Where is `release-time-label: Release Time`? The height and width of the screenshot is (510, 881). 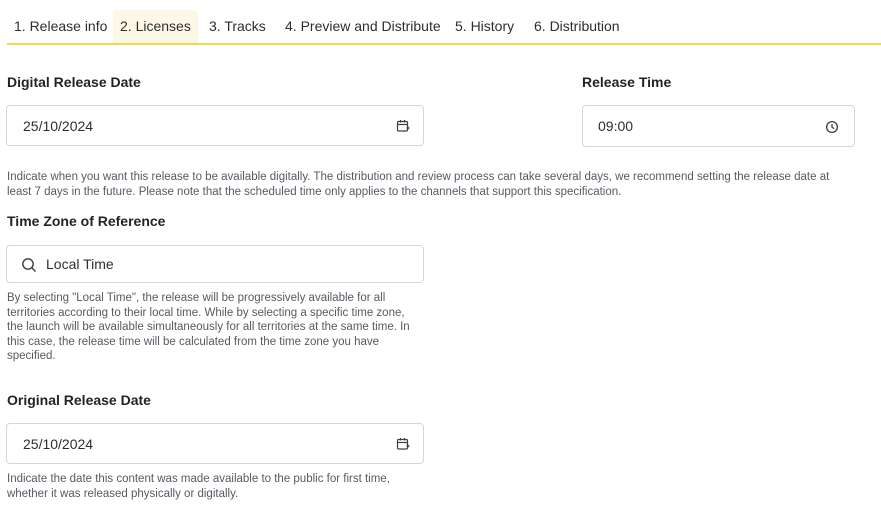
release-time-label: Release Time is located at coordinates (627, 82).